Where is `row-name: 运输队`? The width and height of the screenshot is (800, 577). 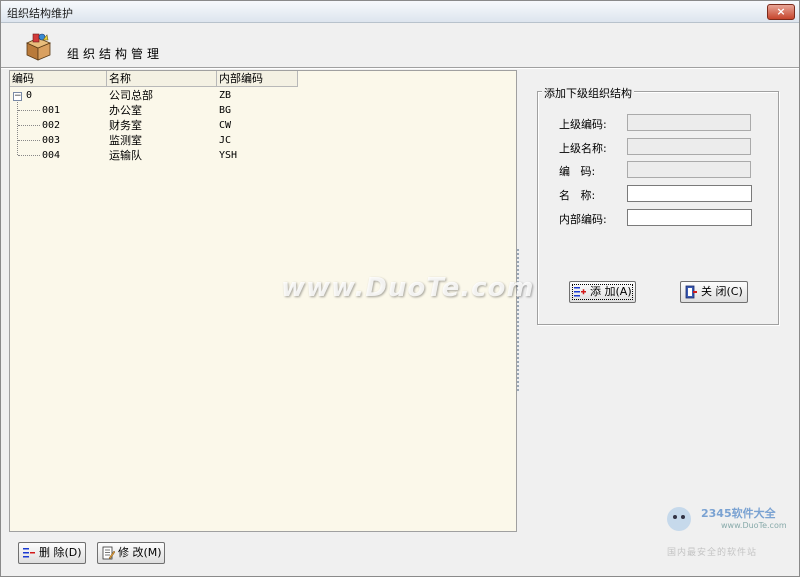 row-name: 运输队 is located at coordinates (125, 155).